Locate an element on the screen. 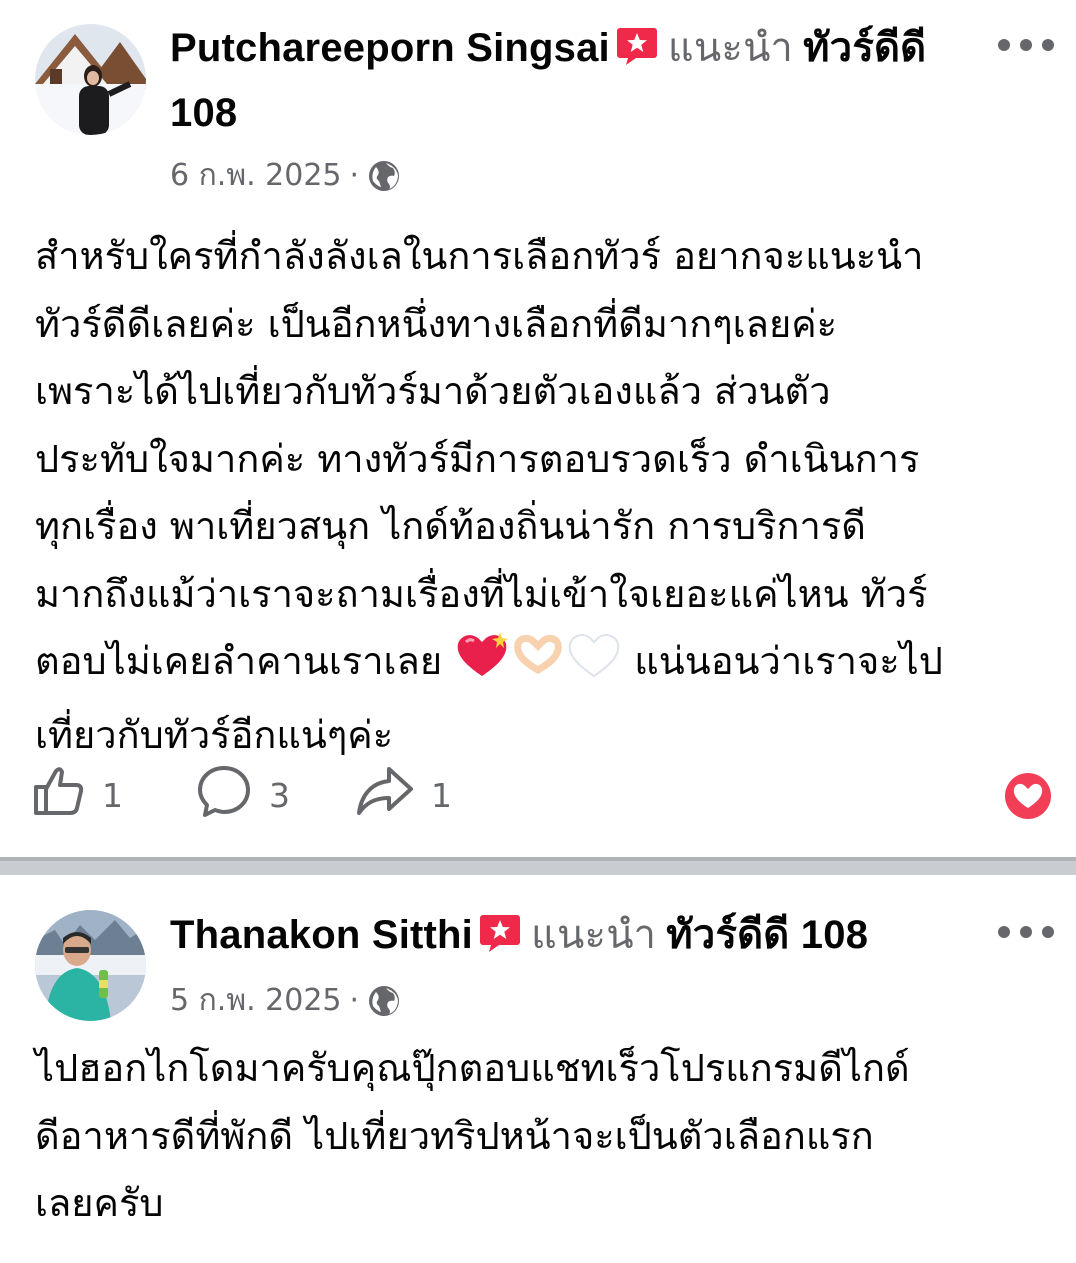 Image resolution: width=1076 pixels, height=1263 pixels. text-line-tail: แน่นอนว่าเราจะไป is located at coordinates (788, 661).